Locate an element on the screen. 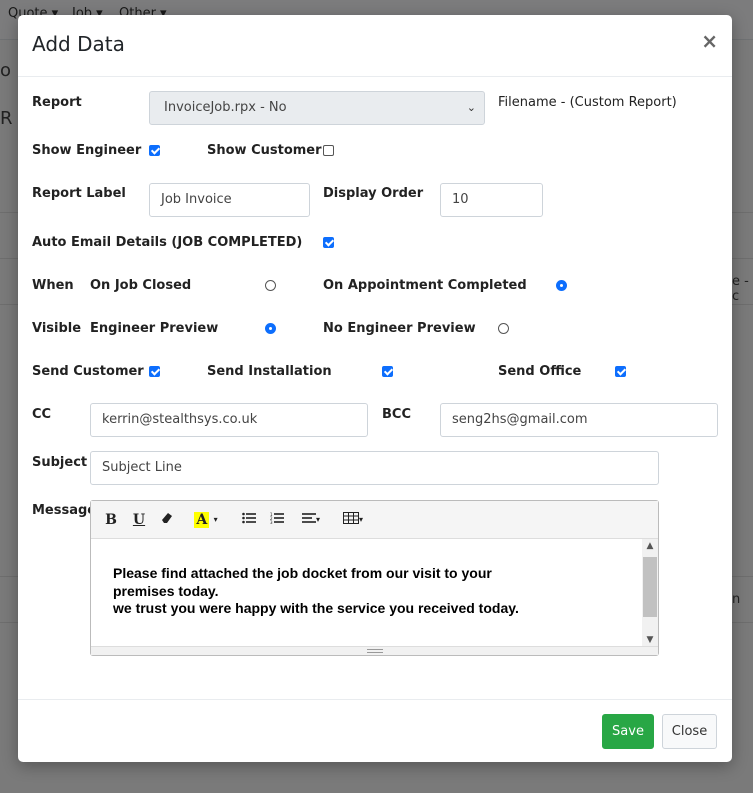 The height and width of the screenshot is (793, 753). visible-no-engineer-preview-label: No Engineer Preview is located at coordinates (399, 328).